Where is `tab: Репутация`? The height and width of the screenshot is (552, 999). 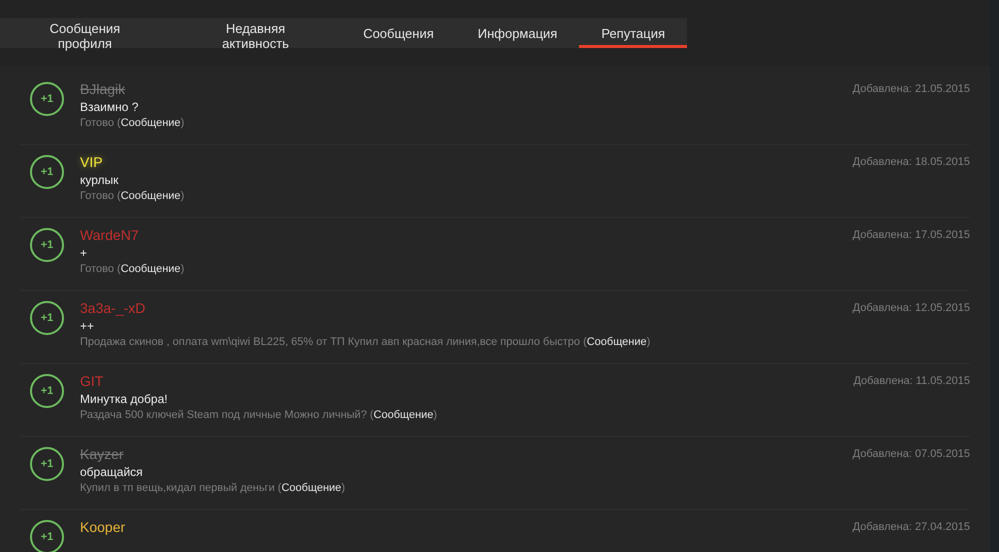
tab: Репутация is located at coordinates (633, 33).